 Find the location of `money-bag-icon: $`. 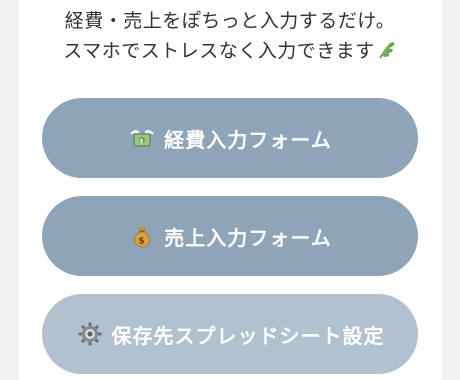

money-bag-icon: $ is located at coordinates (142, 236).